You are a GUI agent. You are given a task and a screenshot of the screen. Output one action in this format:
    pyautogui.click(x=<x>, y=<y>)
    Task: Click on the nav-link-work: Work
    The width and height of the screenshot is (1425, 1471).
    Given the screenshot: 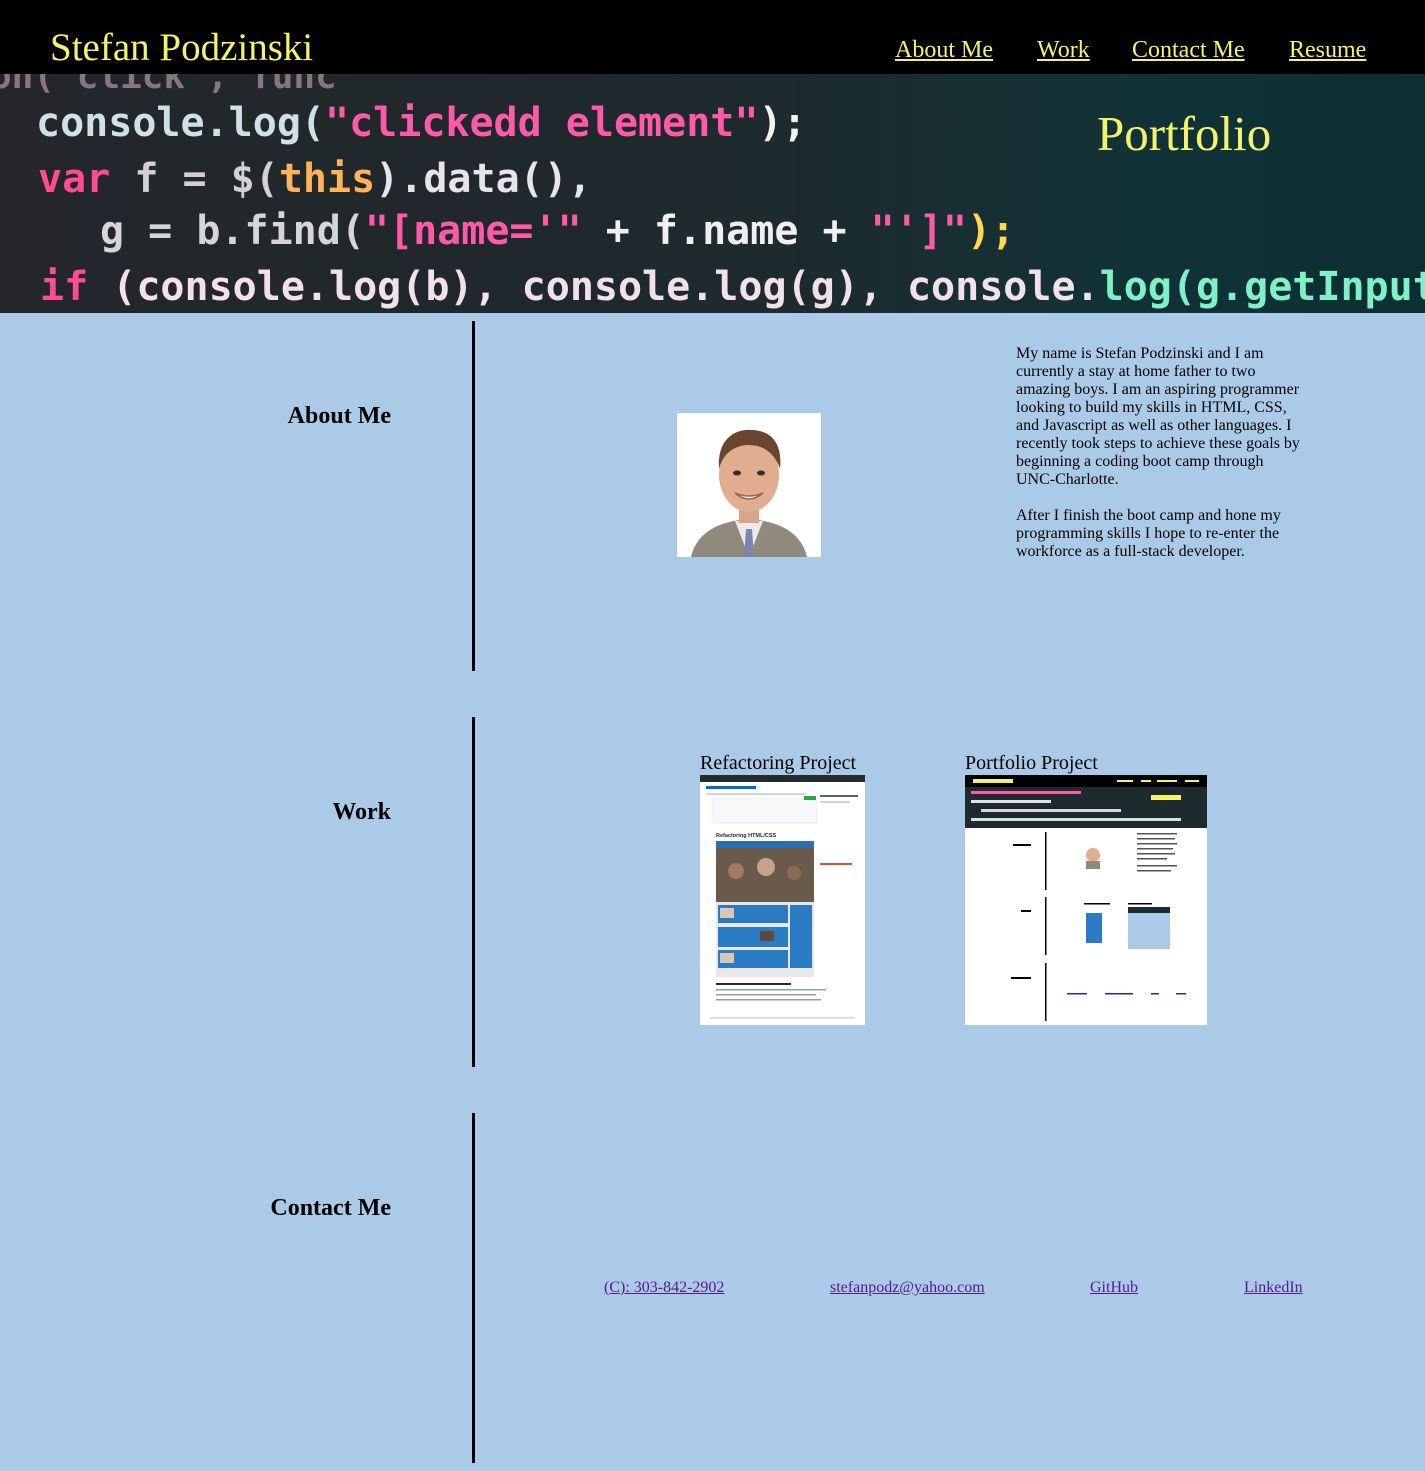 What is the action you would take?
    pyautogui.click(x=1063, y=50)
    